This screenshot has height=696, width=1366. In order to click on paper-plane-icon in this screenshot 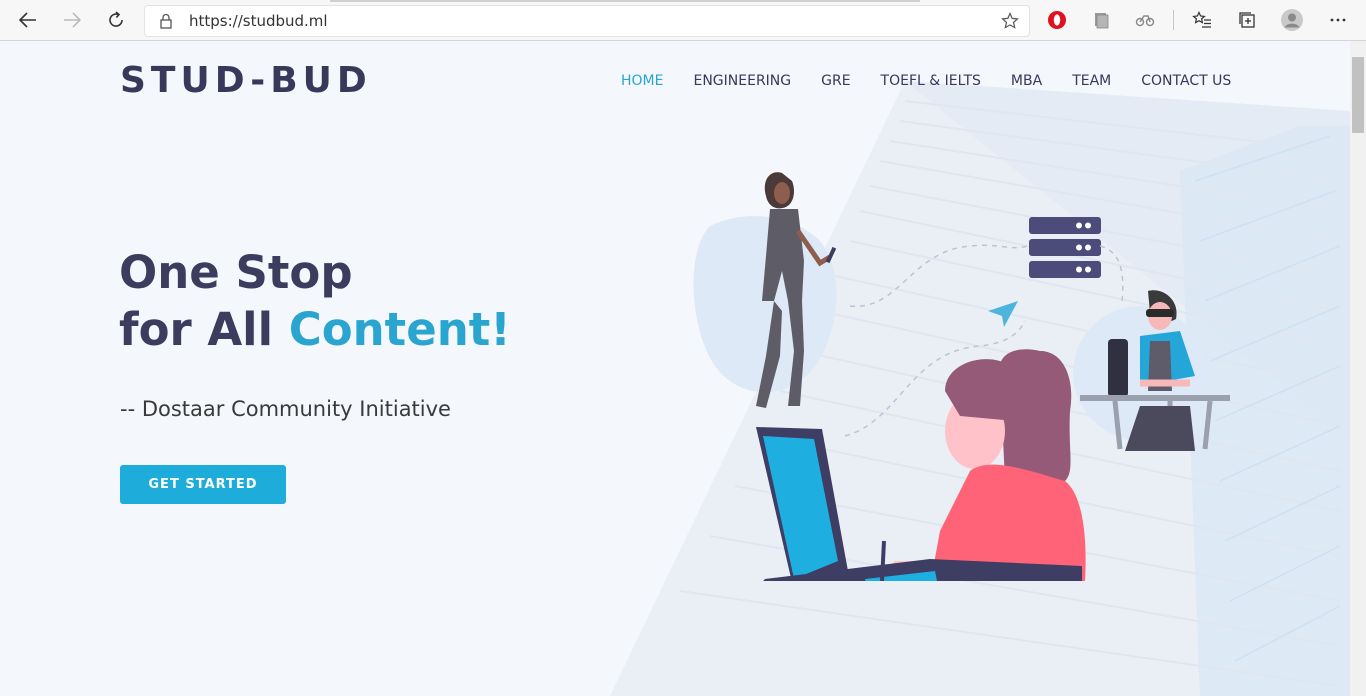, I will do `click(1003, 314)`.